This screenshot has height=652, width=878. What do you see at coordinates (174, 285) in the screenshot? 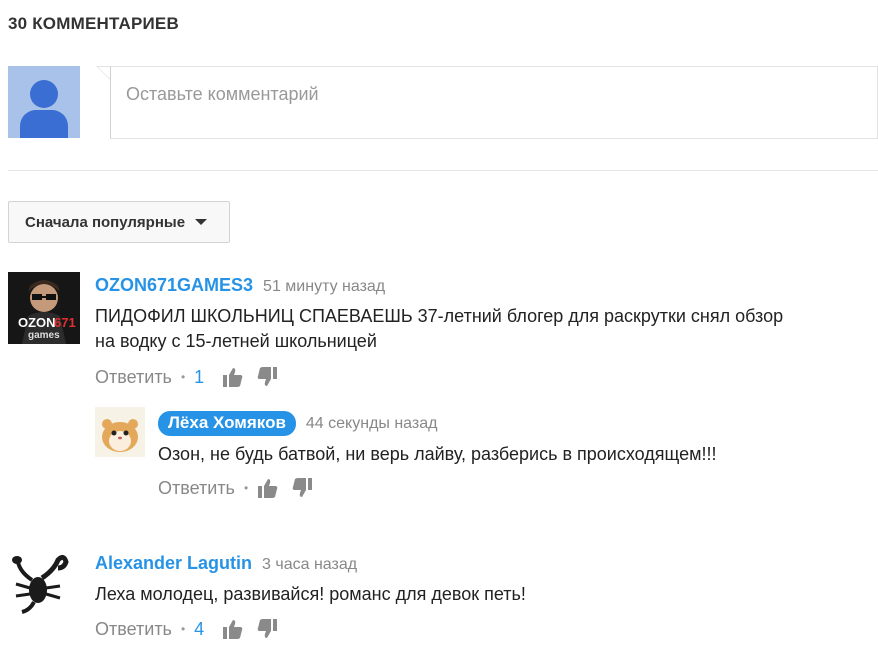
I see `comment-author: OZON671GAMES3` at bounding box center [174, 285].